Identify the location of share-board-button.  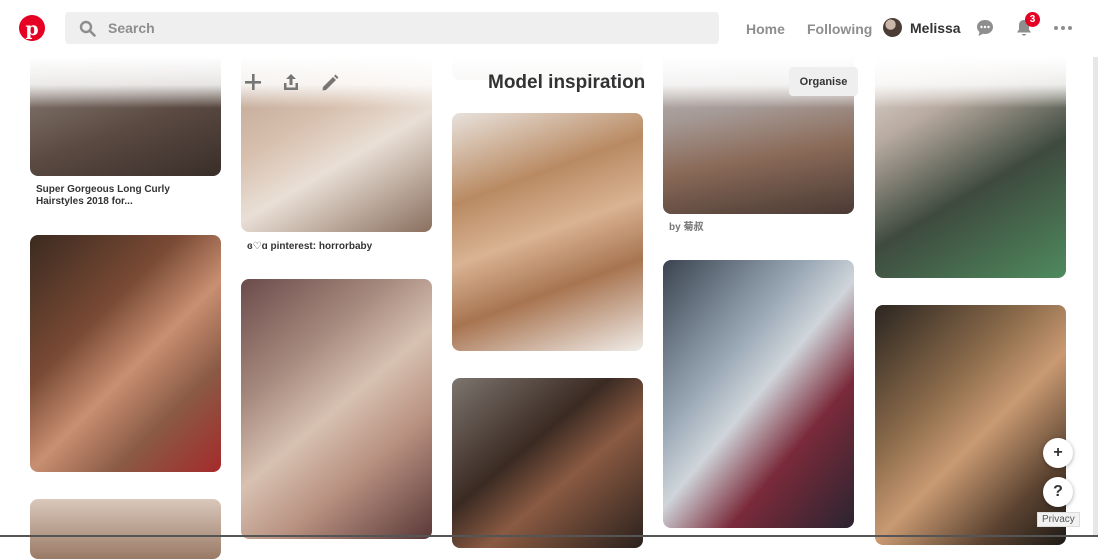
(291, 82).